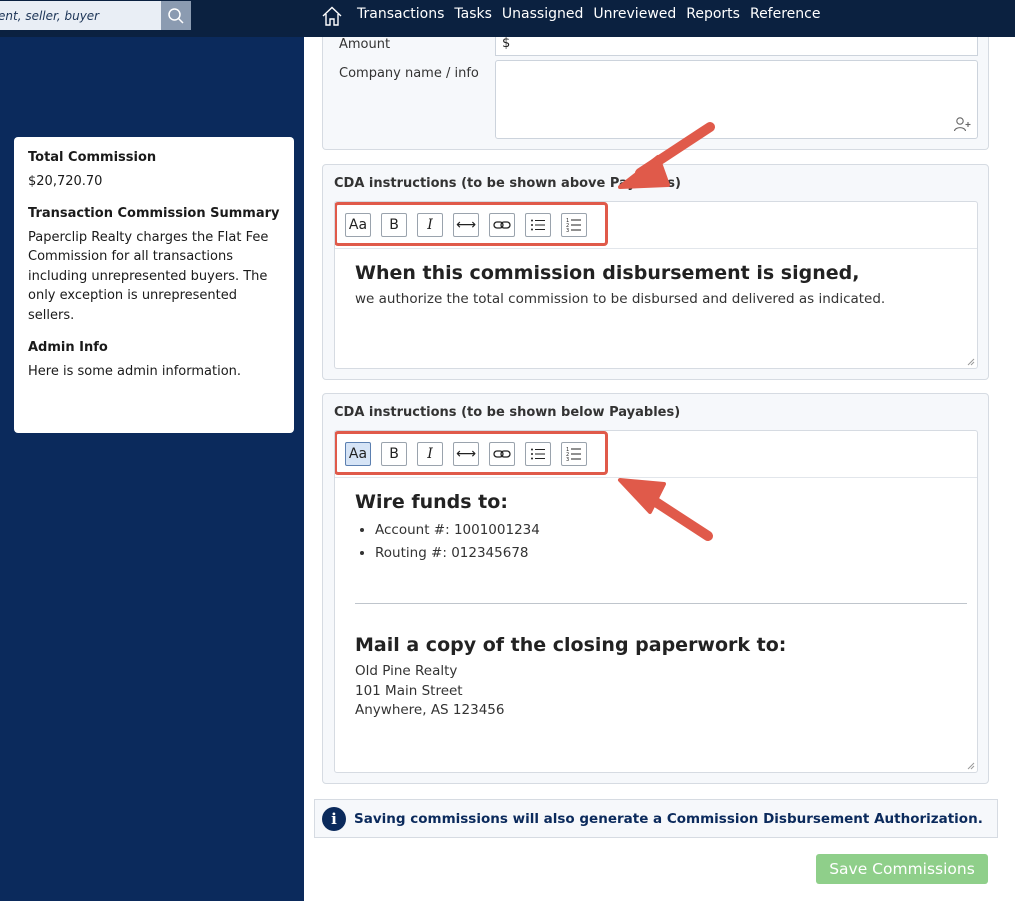  I want to click on separator-line, so click(661, 603).